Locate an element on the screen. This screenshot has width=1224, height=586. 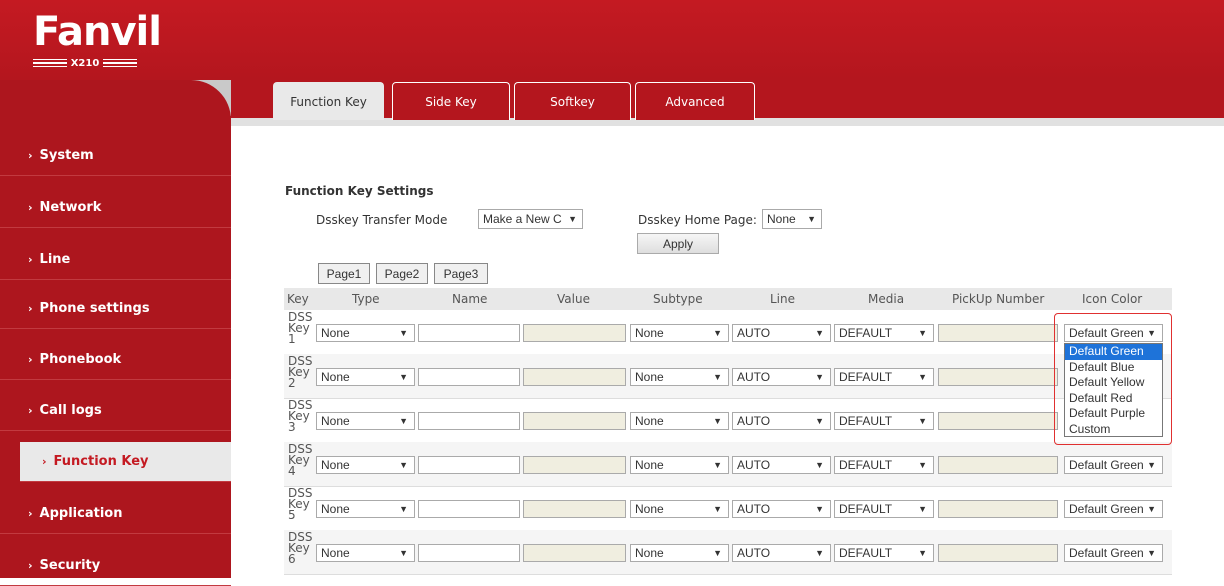
col-subtype: Subtype is located at coordinates (678, 299).